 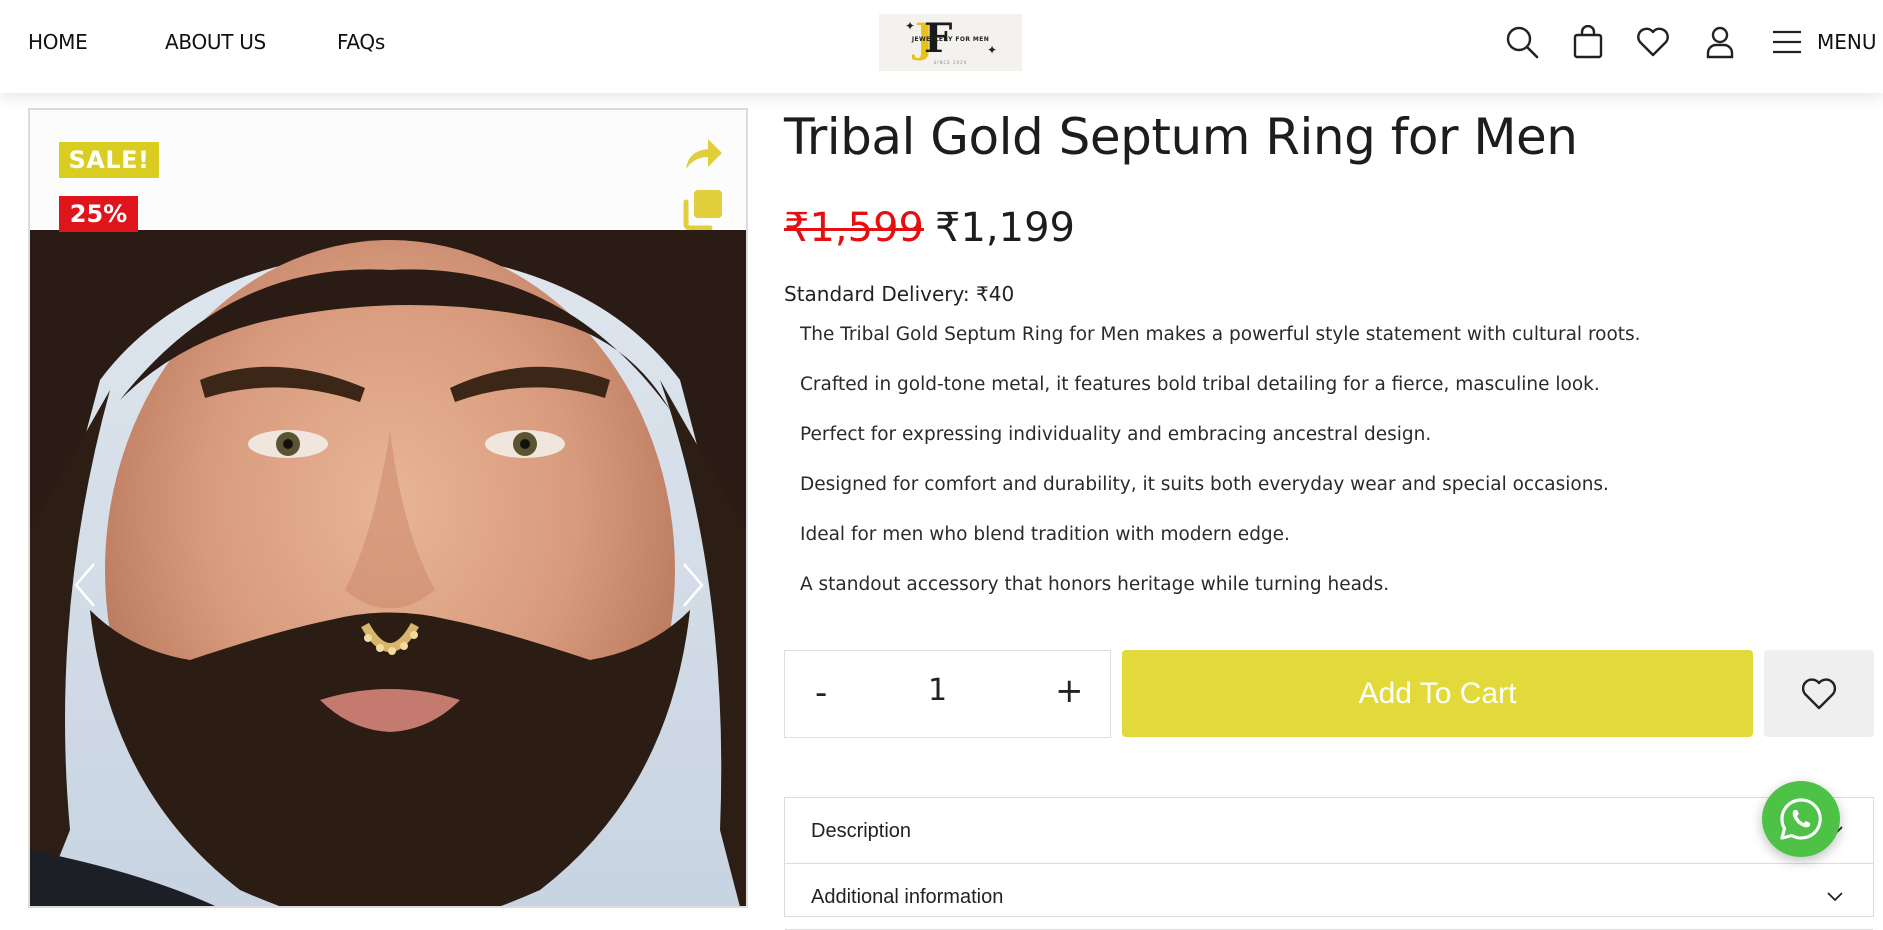 What do you see at coordinates (861, 831) in the screenshot?
I see `accordion-label: Description` at bounding box center [861, 831].